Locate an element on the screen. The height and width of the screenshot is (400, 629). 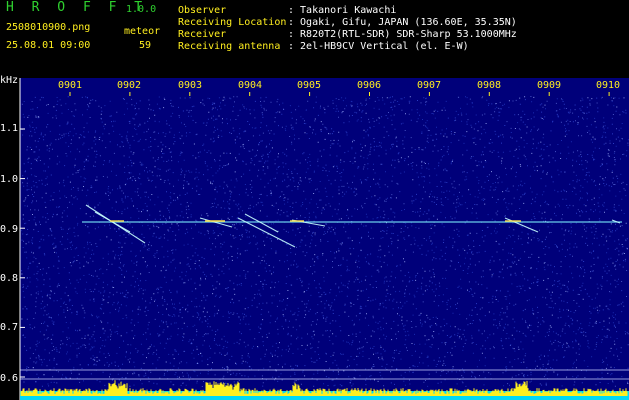
x-tick-label: 0907 is located at coordinates (429, 85).